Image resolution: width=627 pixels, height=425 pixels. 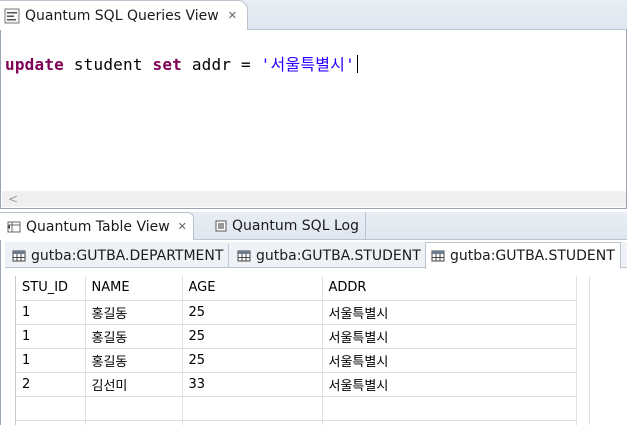 I want to click on subtab-label: gutba:GUTBA.DEPARTMENT, so click(x=127, y=256).